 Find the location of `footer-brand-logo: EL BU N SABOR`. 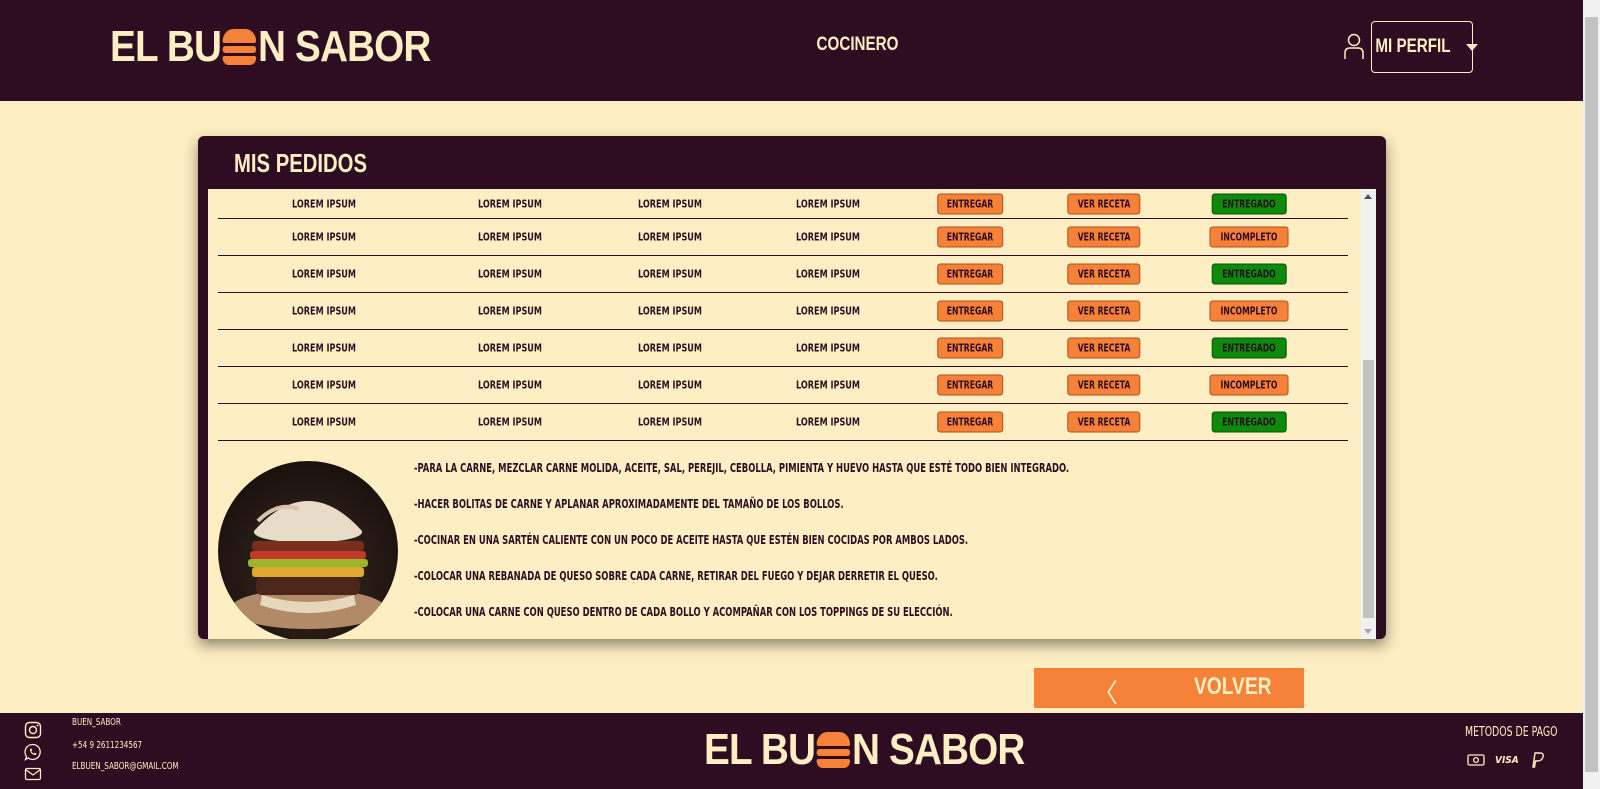

footer-brand-logo: EL BU N SABOR is located at coordinates (864, 749).